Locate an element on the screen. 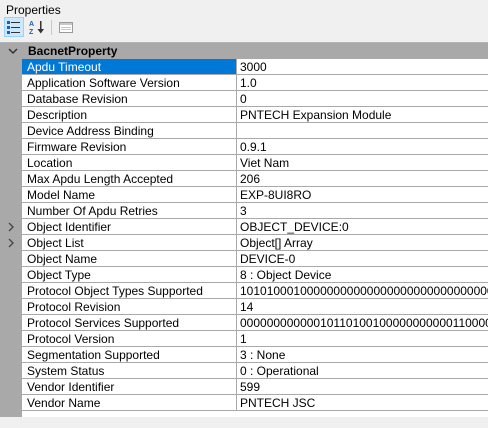 The height and width of the screenshot is (428, 488). property-row: Apdu Timeout 3000 is located at coordinates (255, 67).